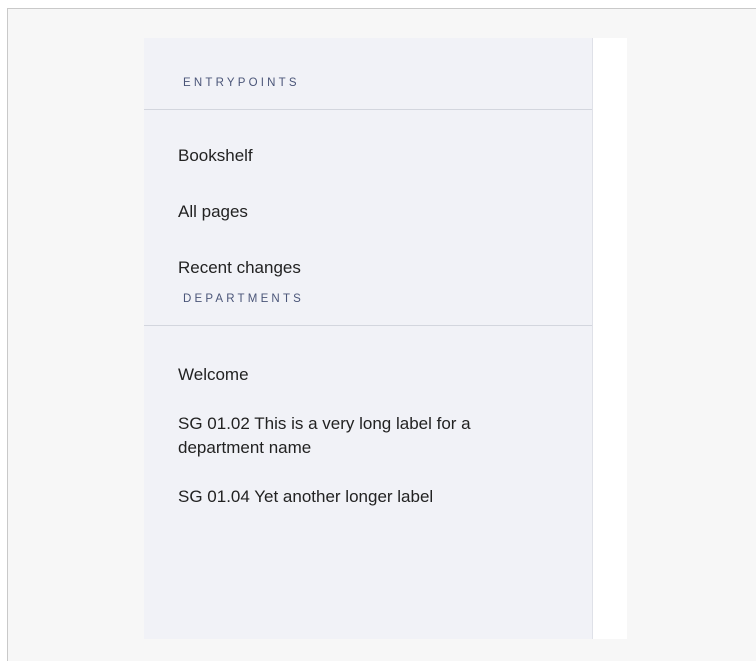  I want to click on departments-title: DEPARTMENTS, so click(244, 299).